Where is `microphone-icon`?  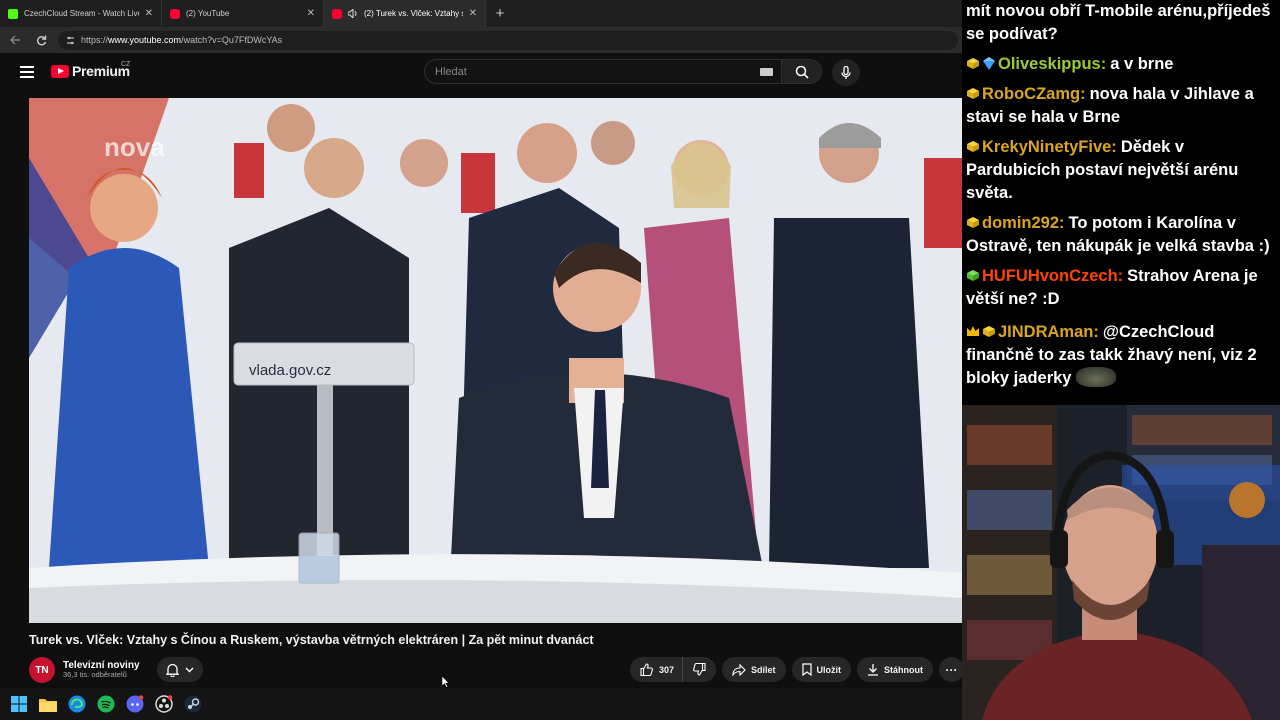 microphone-icon is located at coordinates (846, 72).